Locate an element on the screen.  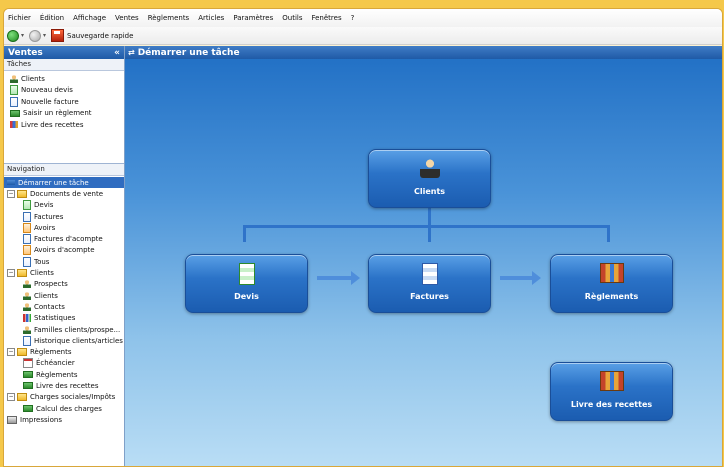
tree-label: Démarrer une tâche is located at coordinates (53, 182).